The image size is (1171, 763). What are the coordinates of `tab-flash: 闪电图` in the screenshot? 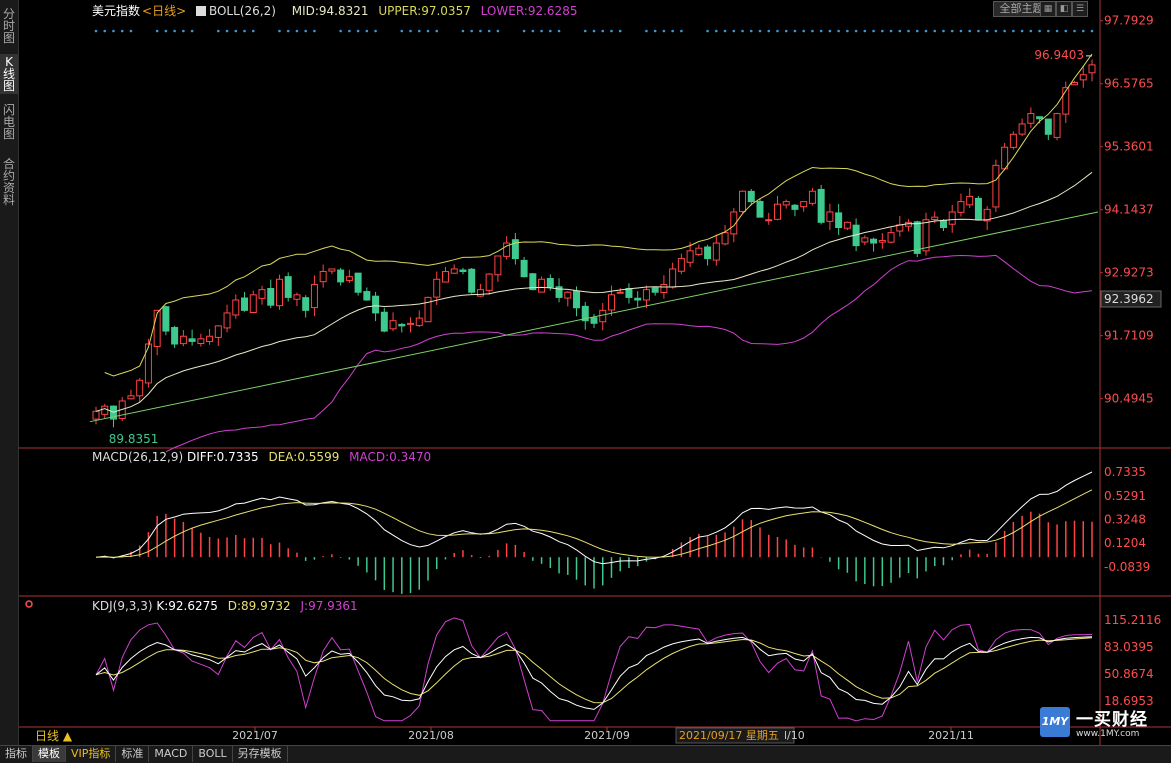 It's located at (9, 122).